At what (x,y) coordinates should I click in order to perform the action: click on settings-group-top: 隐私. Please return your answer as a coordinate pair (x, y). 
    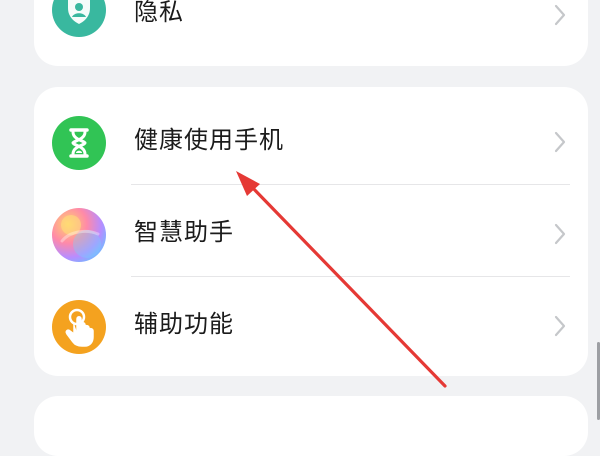
    Looking at the image, I should click on (311, 33).